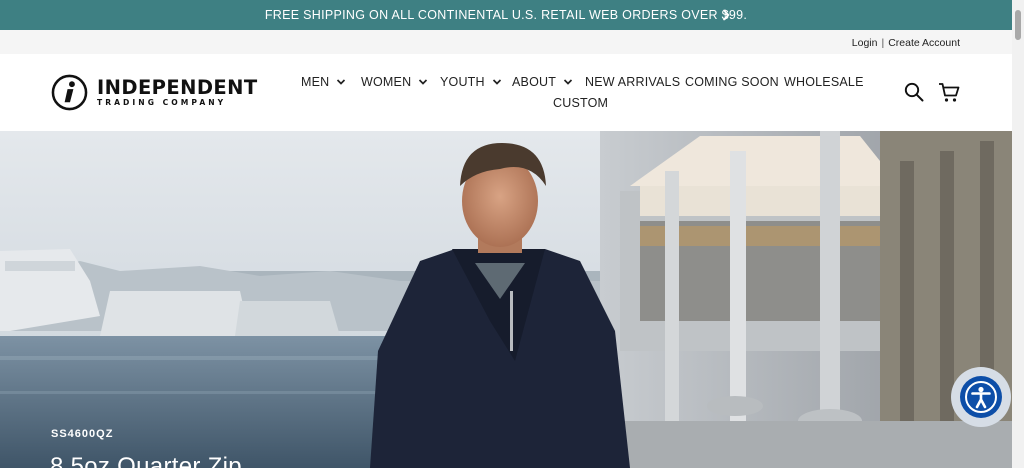 Image resolution: width=1024 pixels, height=468 pixels. I want to click on nav-item-women: WOMEN, so click(394, 82).